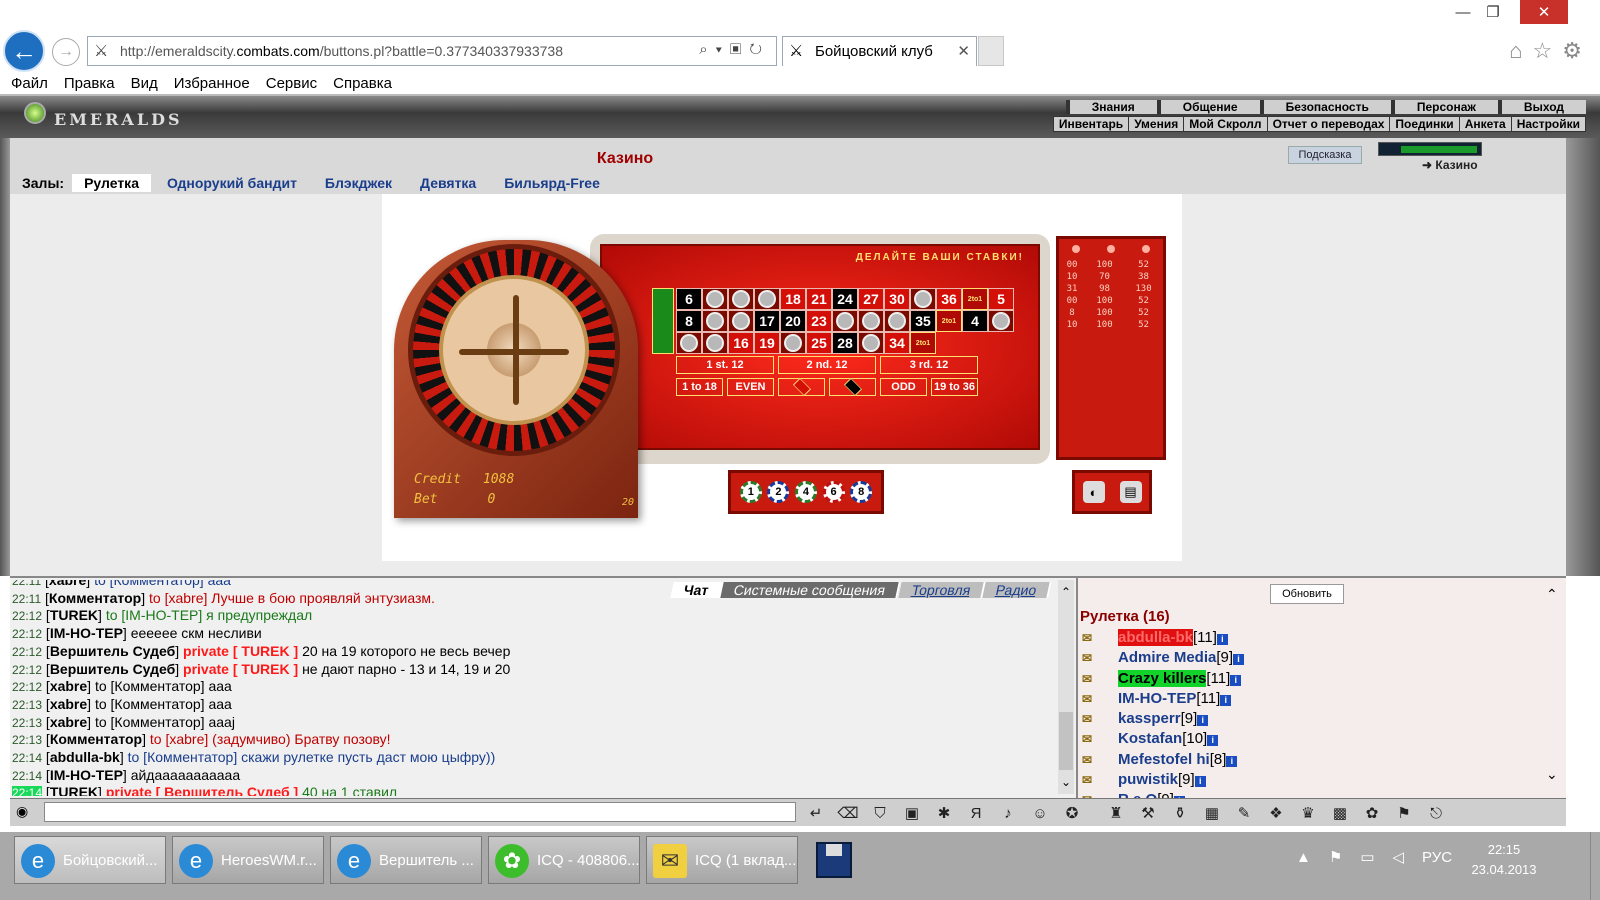 This screenshot has width=1600, height=900. Describe the element at coordinates (861, 492) in the screenshot. I see `chip-8: 8` at that location.